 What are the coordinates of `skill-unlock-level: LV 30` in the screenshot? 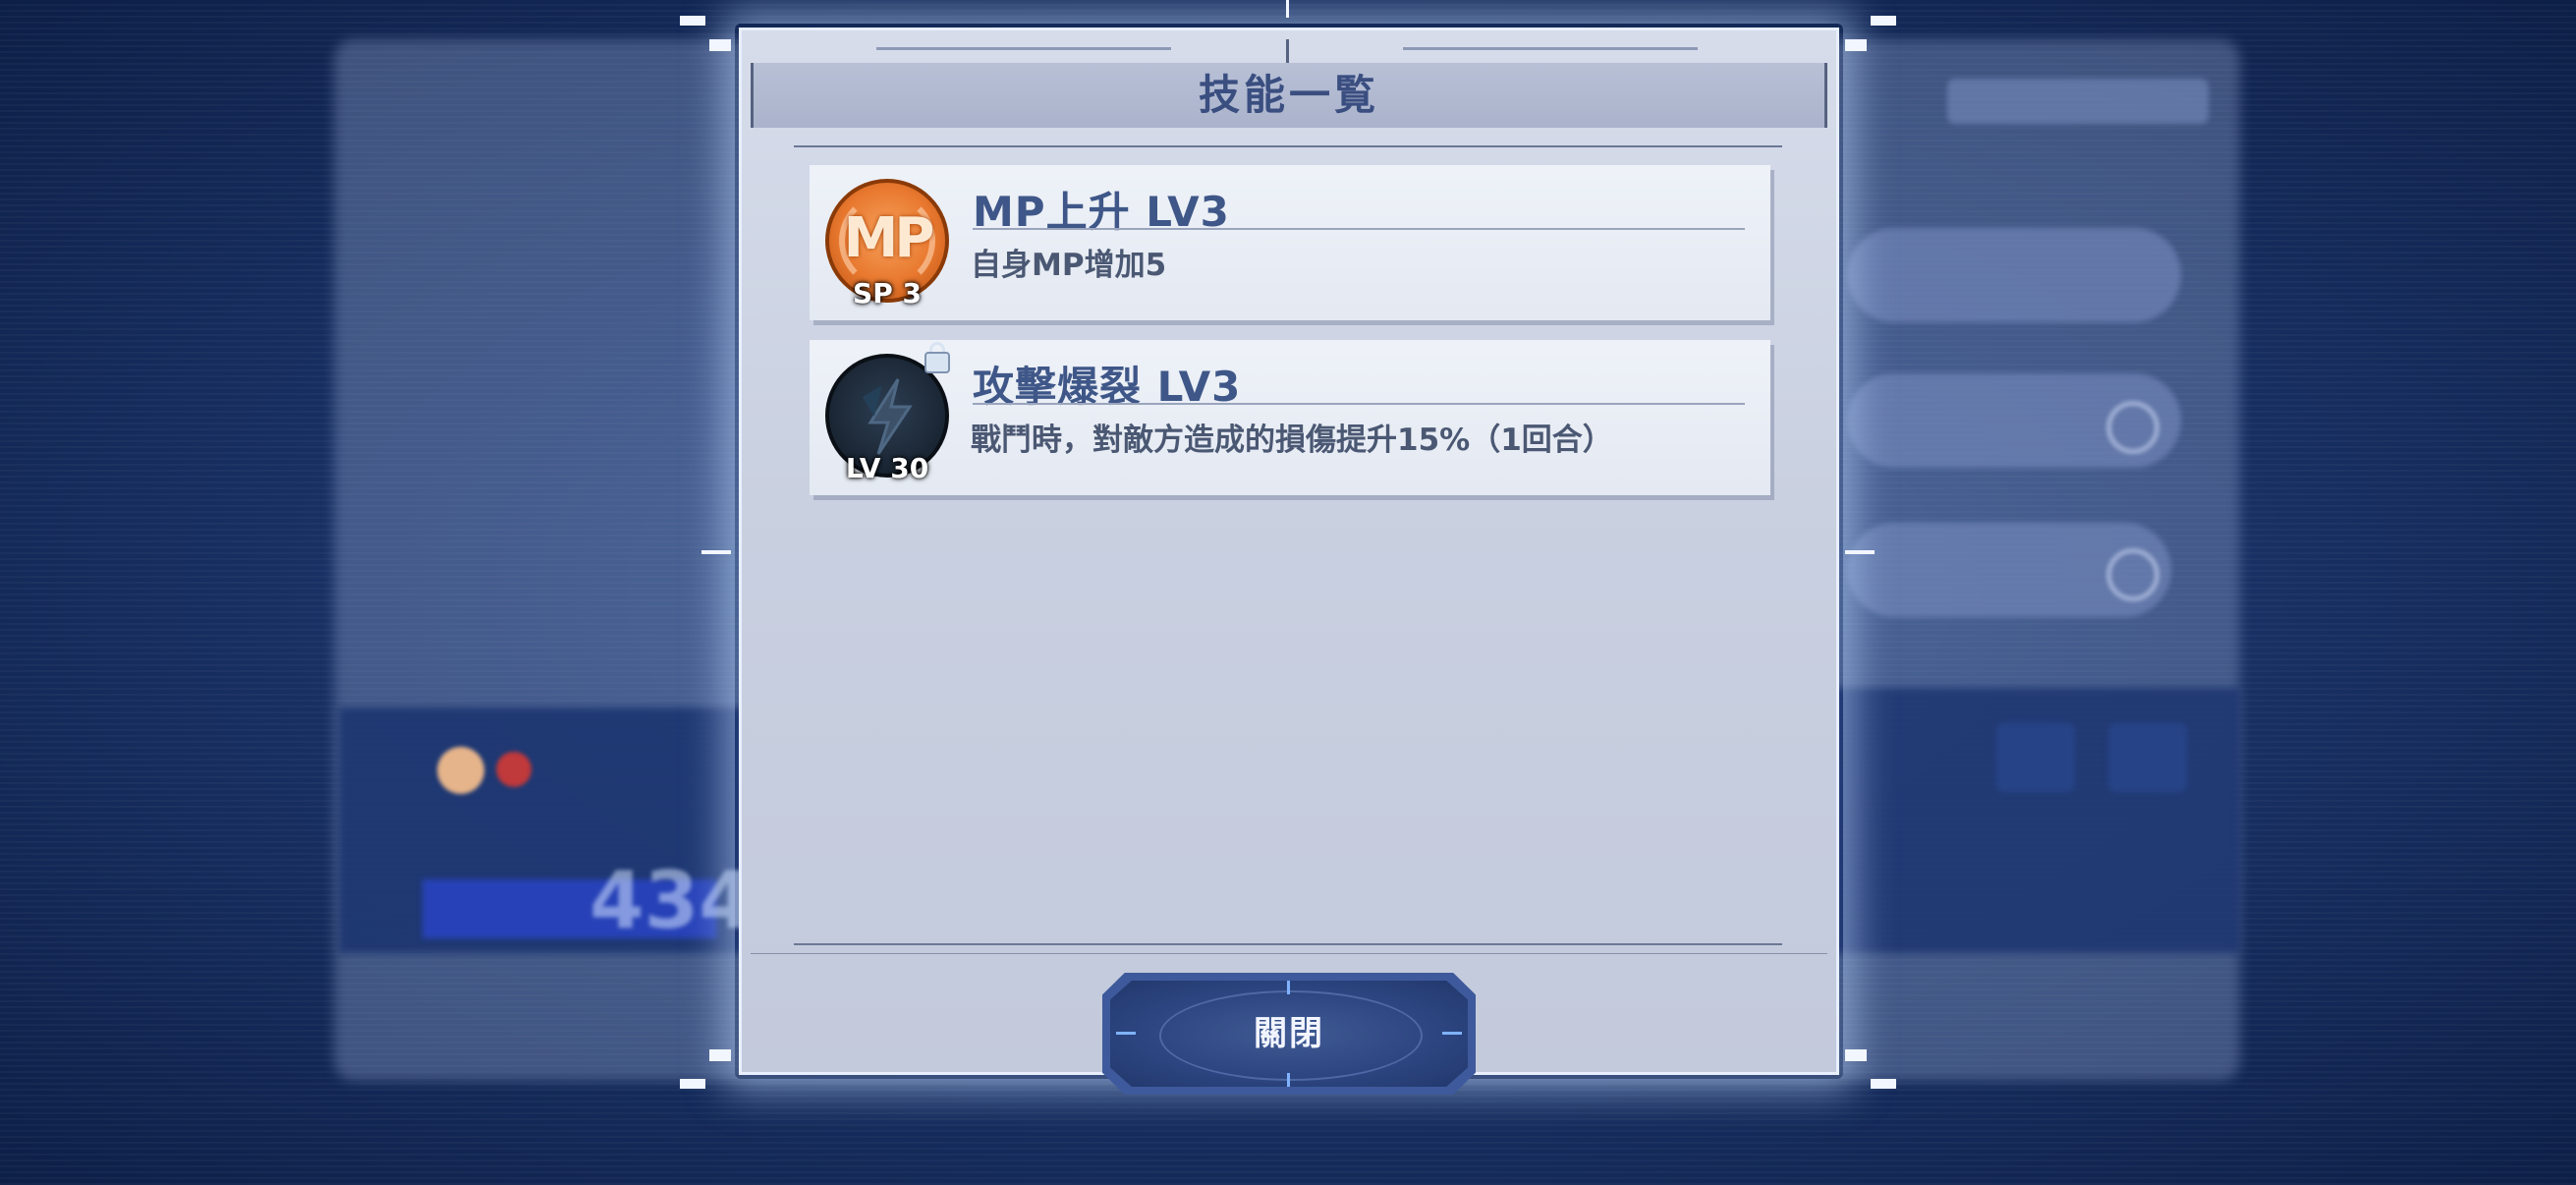 It's located at (887, 468).